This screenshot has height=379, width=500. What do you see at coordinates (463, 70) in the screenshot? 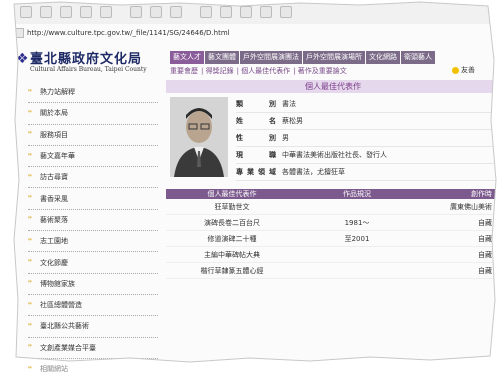
I see `friendly-link: 友善` at bounding box center [463, 70].